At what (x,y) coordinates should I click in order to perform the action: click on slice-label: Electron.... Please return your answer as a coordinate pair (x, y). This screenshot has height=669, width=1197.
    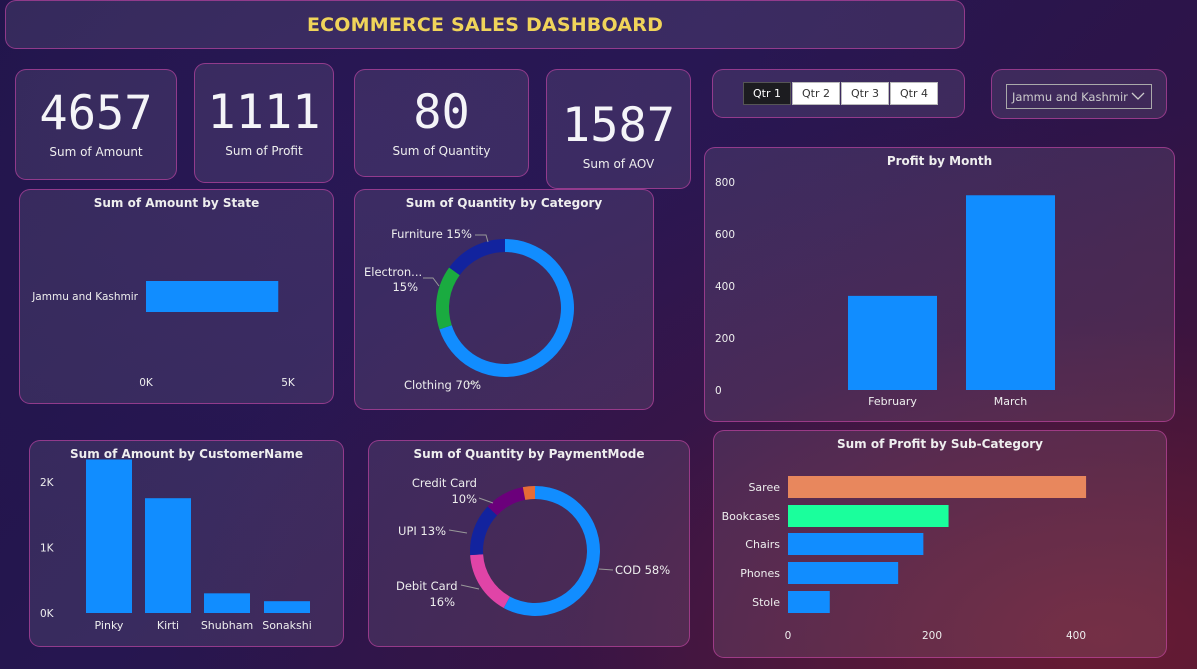
    Looking at the image, I should click on (393, 272).